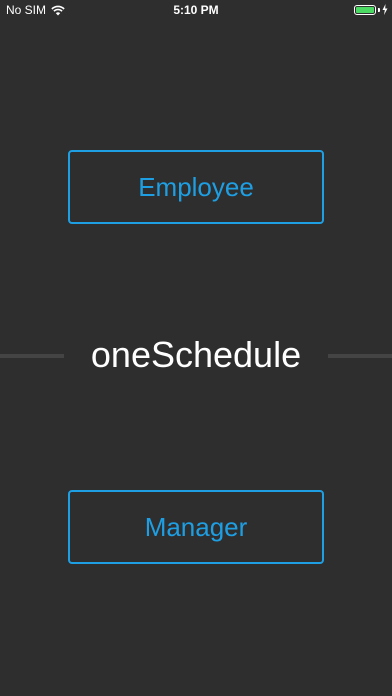 The image size is (392, 696). I want to click on battery-level, so click(365, 9).